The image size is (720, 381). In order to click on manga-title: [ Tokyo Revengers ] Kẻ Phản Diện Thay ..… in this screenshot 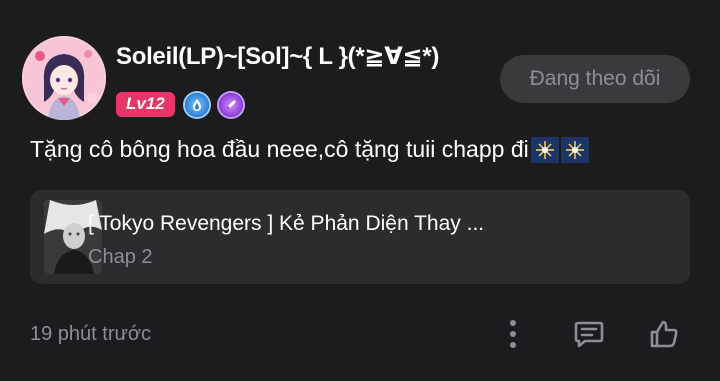, I will do `click(286, 224)`.